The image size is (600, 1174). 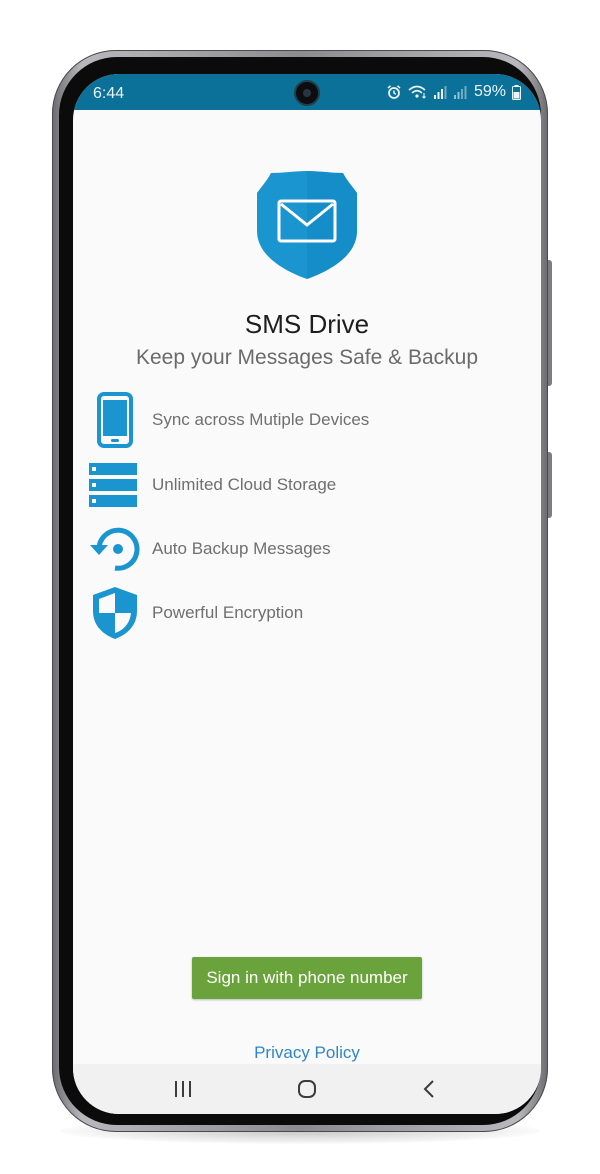 I want to click on back-icon, so click(x=428, y=1089).